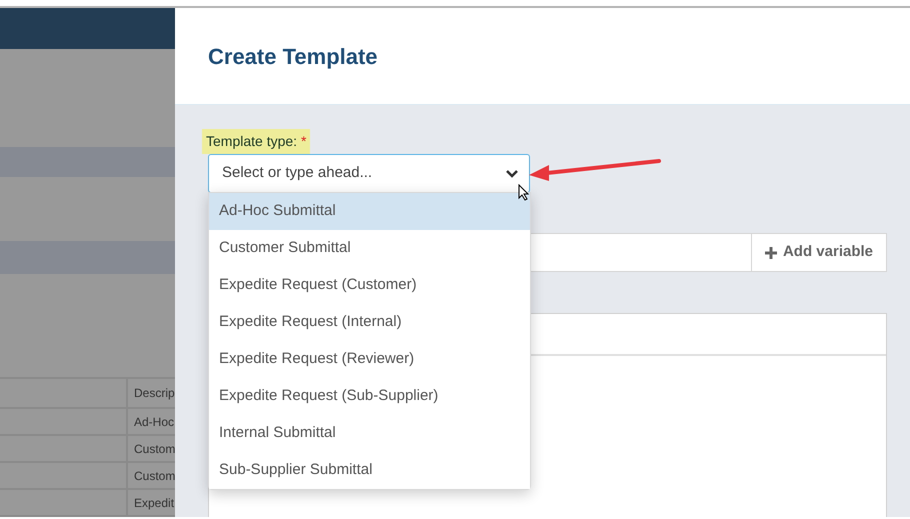  I want to click on dropdown-option: Ad-Hoc Submittal, so click(369, 211).